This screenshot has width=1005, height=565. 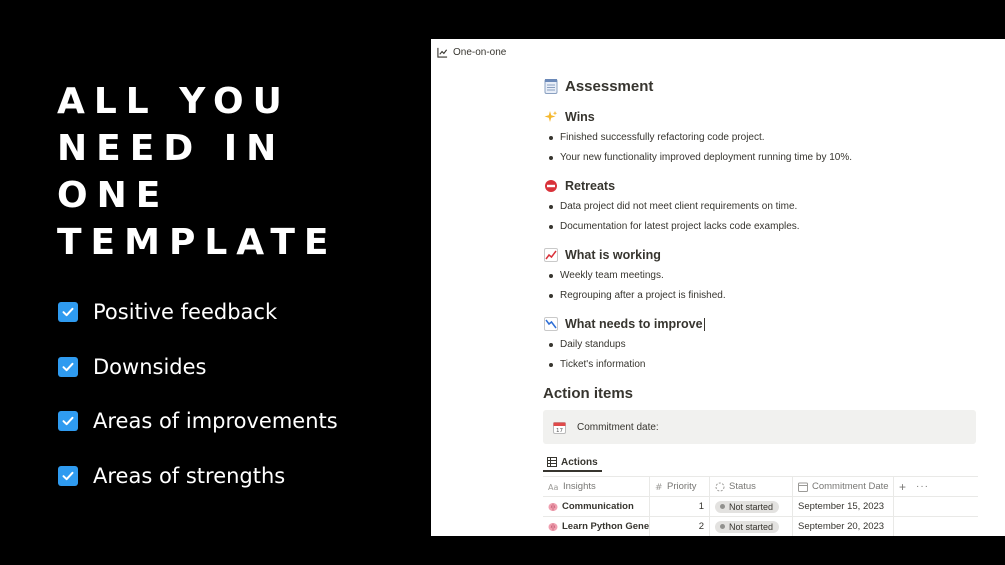 I want to click on list-item: Daily standups, so click(x=763, y=345).